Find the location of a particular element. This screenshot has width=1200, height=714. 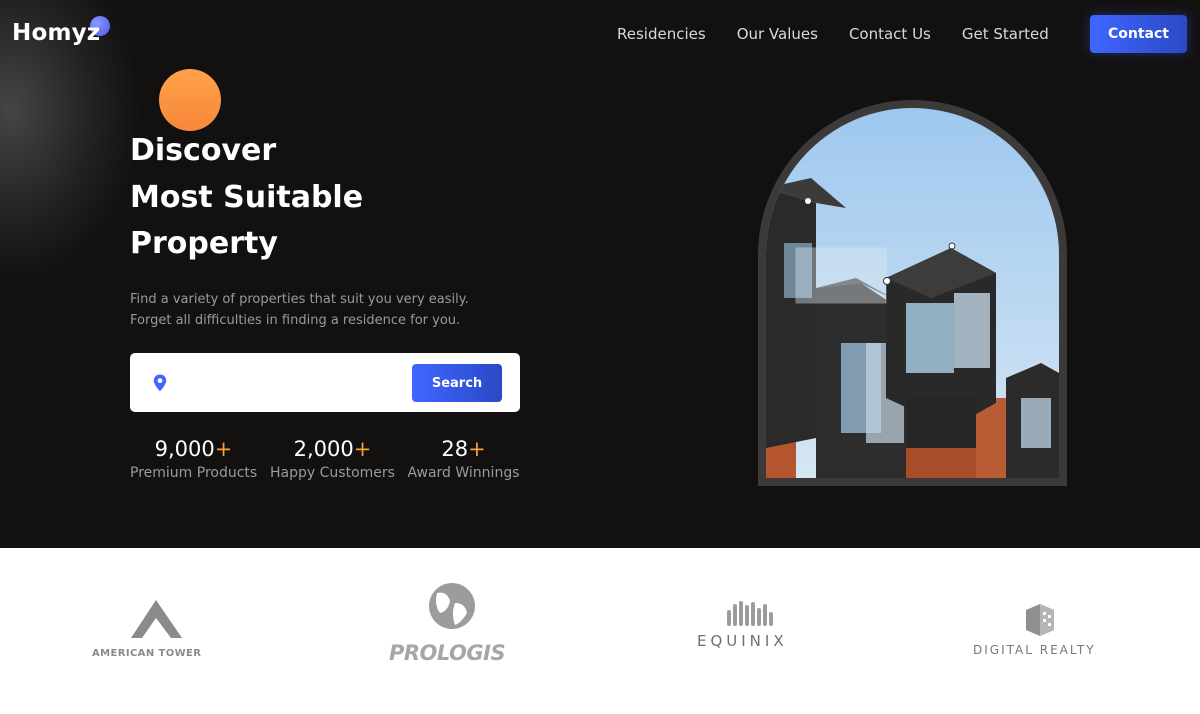

building-illustration is located at coordinates (912, 293).